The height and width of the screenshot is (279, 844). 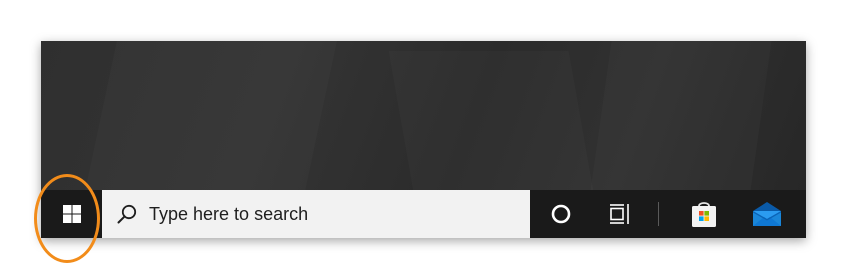 I want to click on cortana-button, so click(x=561, y=214).